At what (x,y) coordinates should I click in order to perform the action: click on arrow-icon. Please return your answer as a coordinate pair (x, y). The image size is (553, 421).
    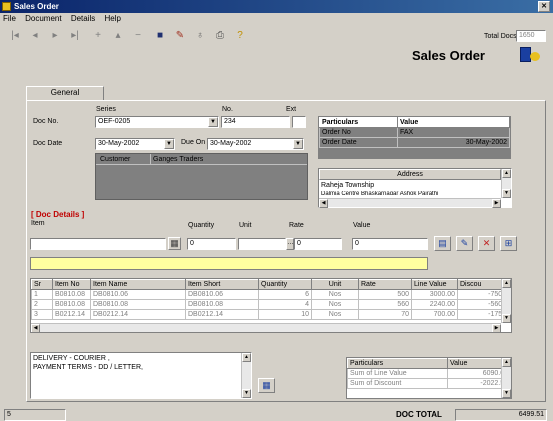
    Looking at the image, I should click on (535, 56).